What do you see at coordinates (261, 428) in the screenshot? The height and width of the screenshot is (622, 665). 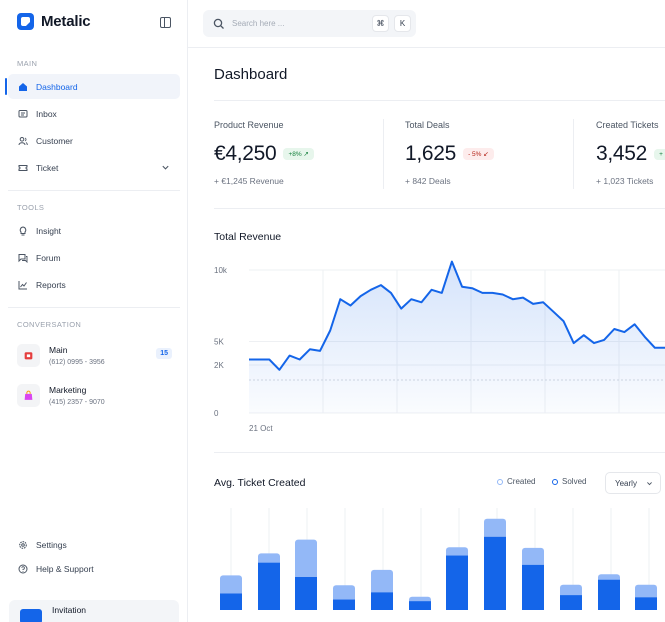 I see `x-tick-label: 21 Oct` at bounding box center [261, 428].